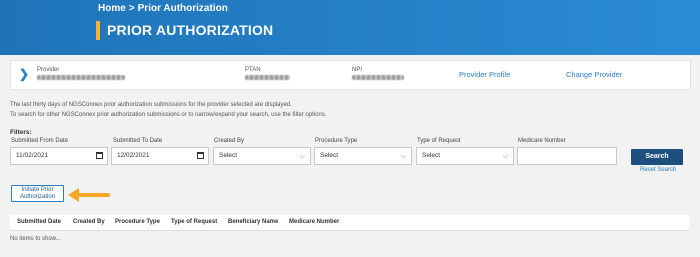  I want to click on npi-label: NPI, so click(357, 70).